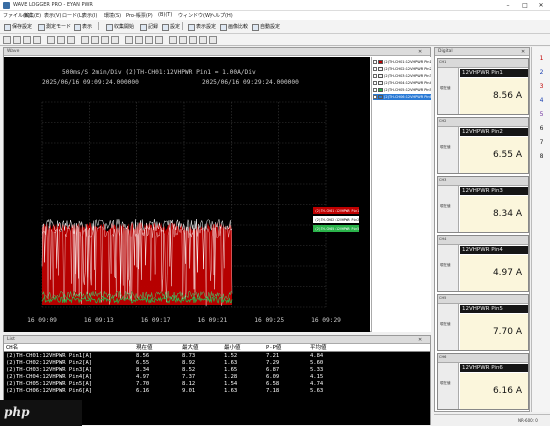 The height and width of the screenshot is (426, 550). What do you see at coordinates (273, 377) in the screenshot?
I see `table-cell: 6.09` at bounding box center [273, 377].